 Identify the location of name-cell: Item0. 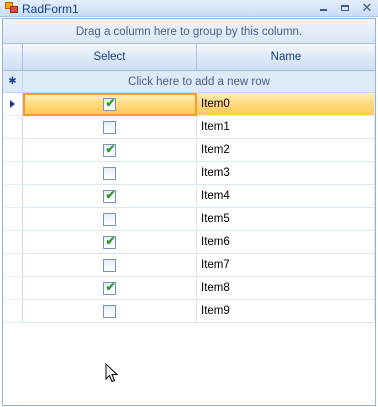
(286, 104).